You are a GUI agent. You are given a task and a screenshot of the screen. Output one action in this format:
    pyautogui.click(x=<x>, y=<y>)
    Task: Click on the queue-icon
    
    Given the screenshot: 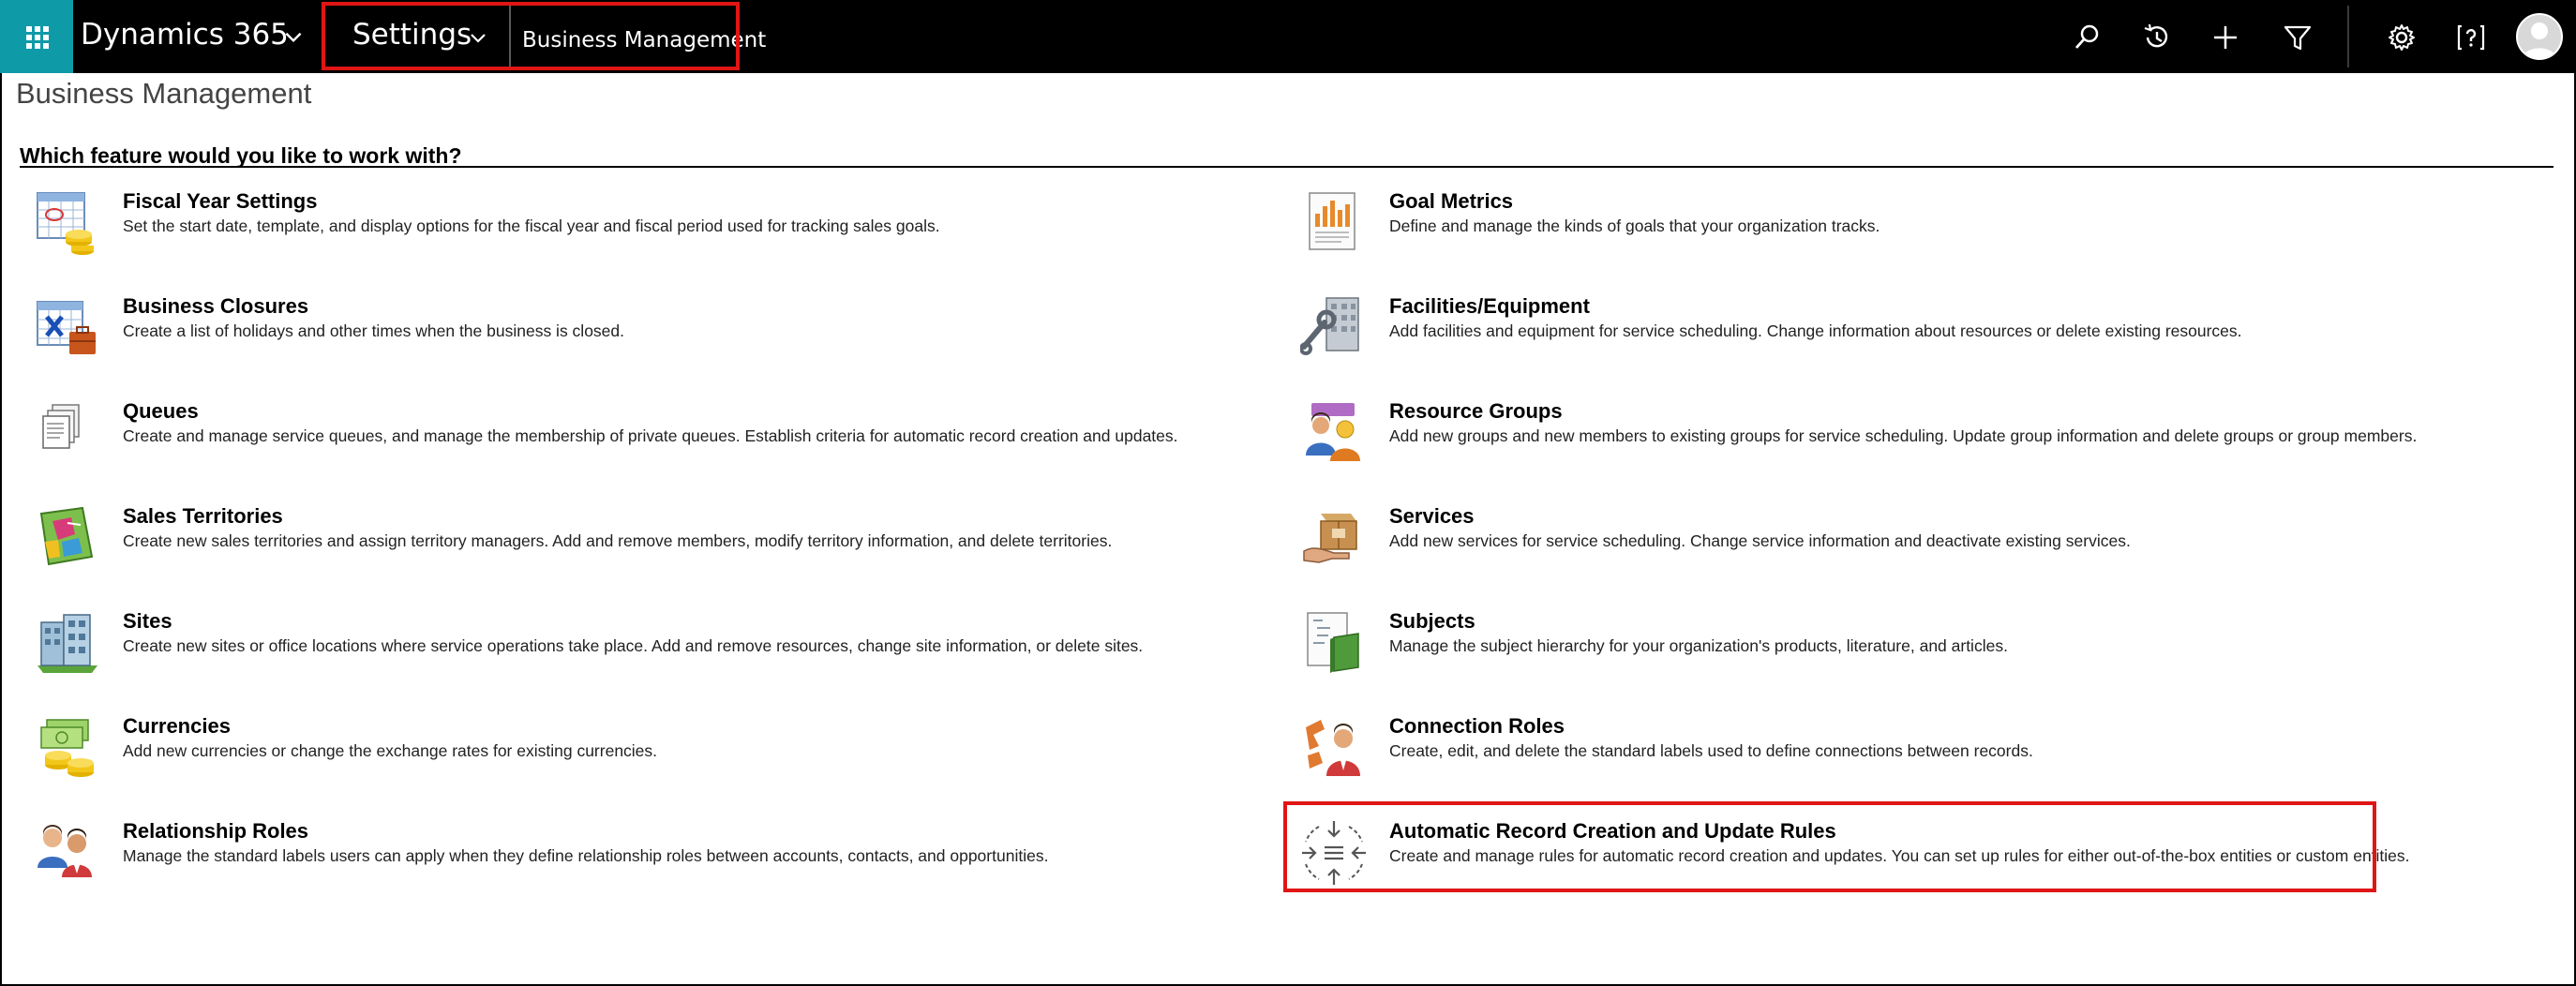 What is the action you would take?
    pyautogui.click(x=61, y=426)
    